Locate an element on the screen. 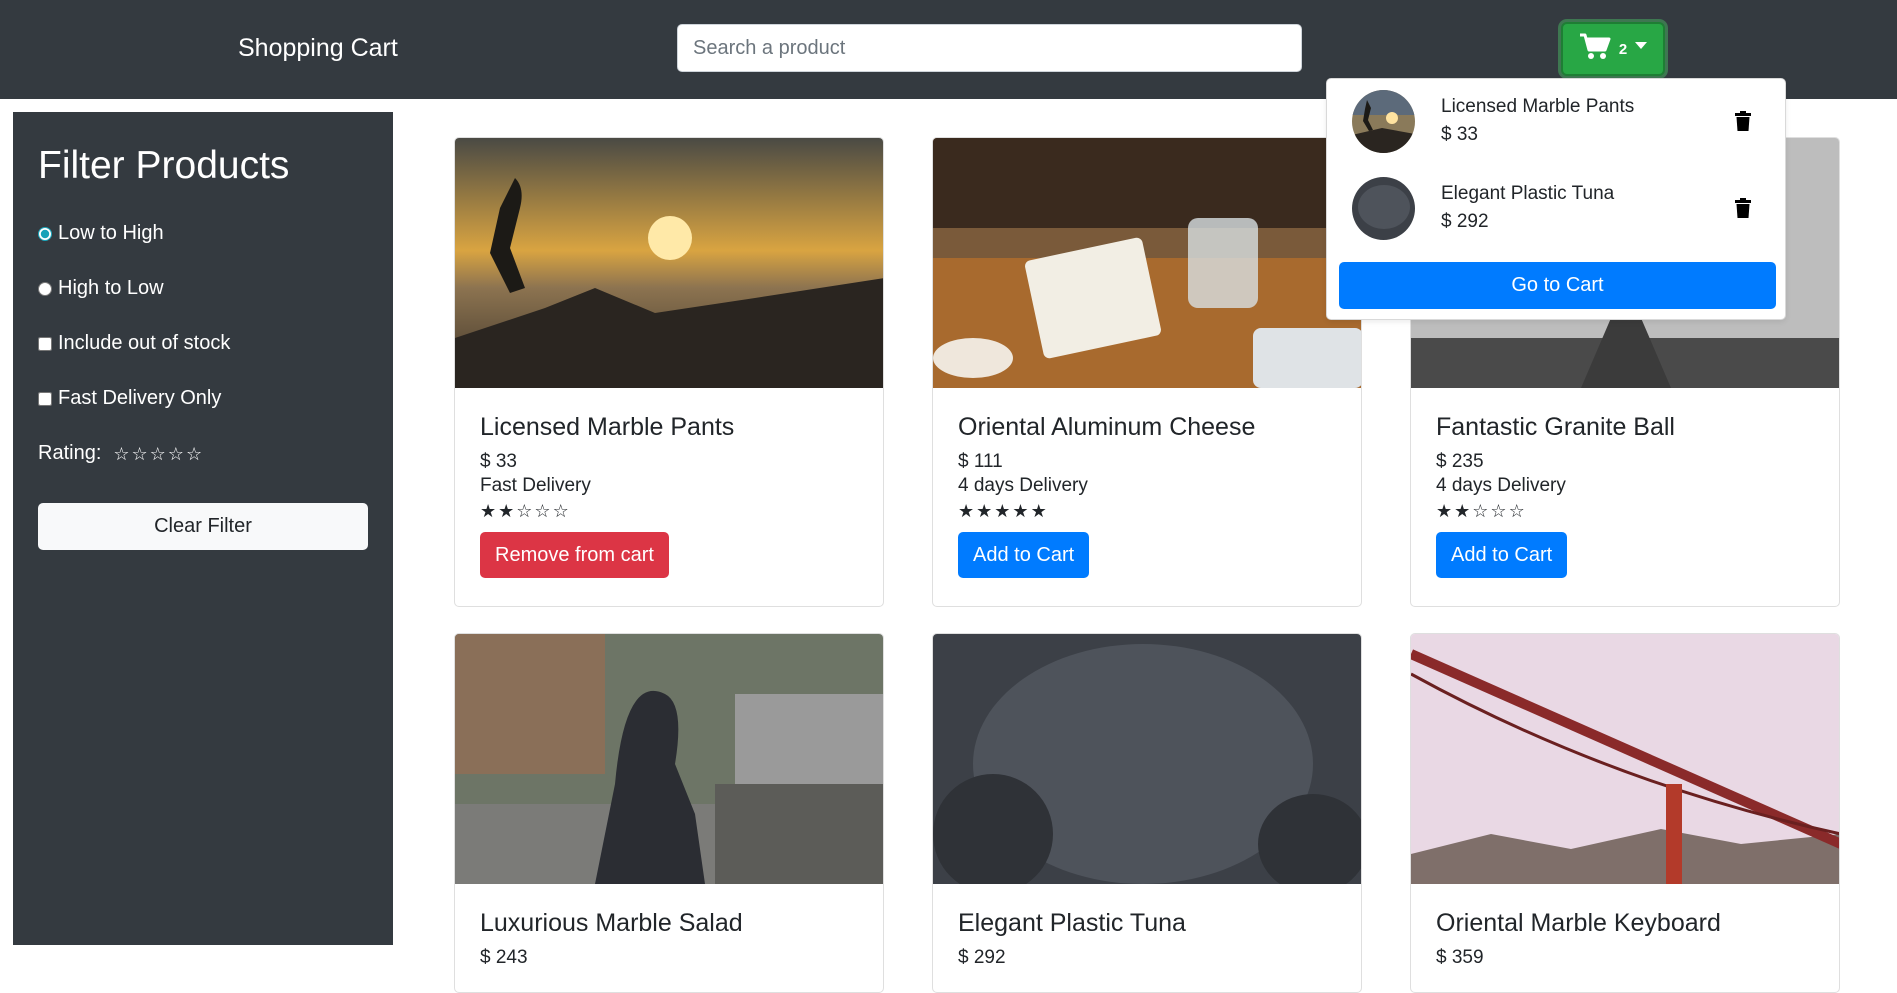 Image resolution: width=1897 pixels, height=993 pixels. rating-filter-stars: ☆ ☆ ☆ ☆ ☆ is located at coordinates (157, 454).